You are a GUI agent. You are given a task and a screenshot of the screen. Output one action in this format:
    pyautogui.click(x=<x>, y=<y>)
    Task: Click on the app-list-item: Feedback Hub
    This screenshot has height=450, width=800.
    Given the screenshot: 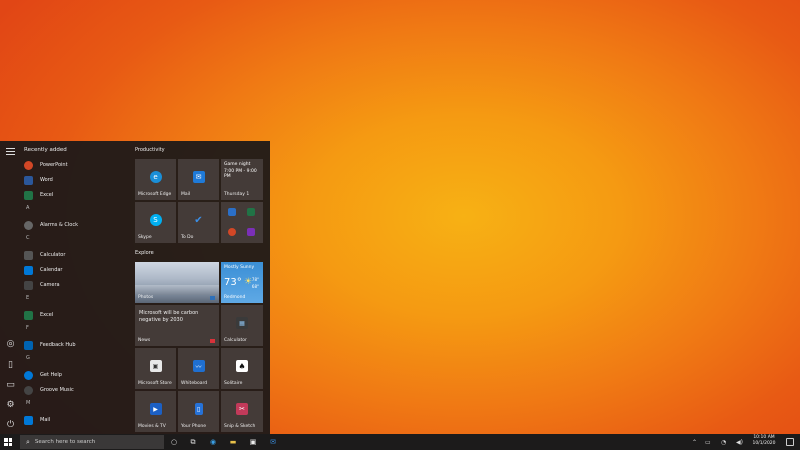 What is the action you would take?
    pyautogui.click(x=76, y=345)
    